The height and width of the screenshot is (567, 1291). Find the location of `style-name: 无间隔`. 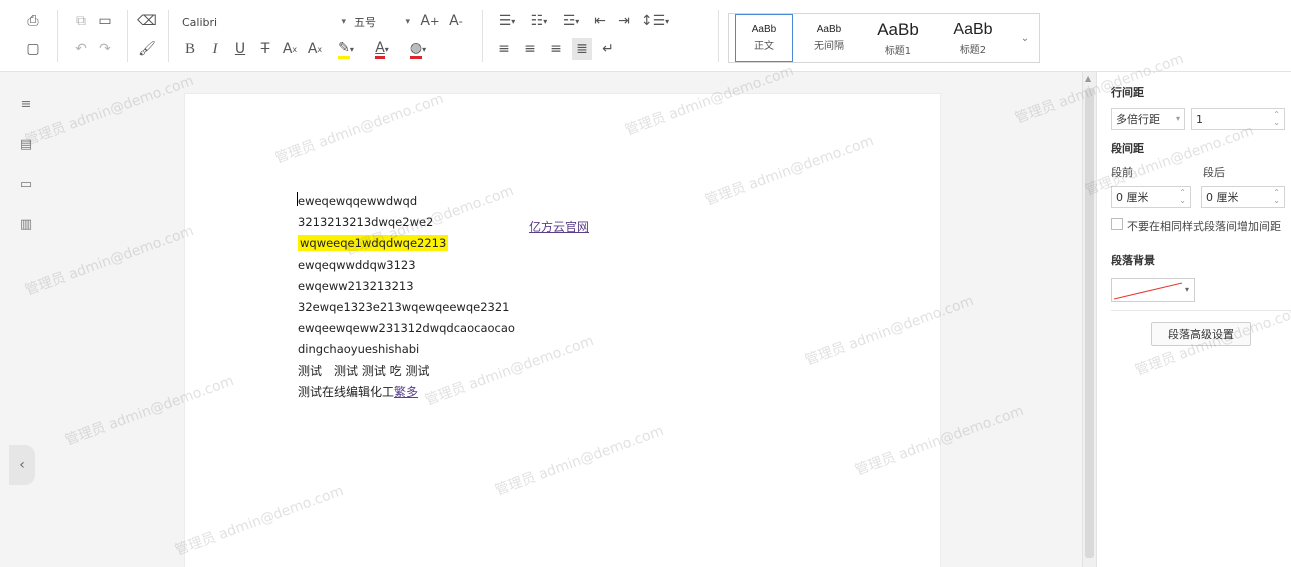

style-name: 无间隔 is located at coordinates (829, 46).